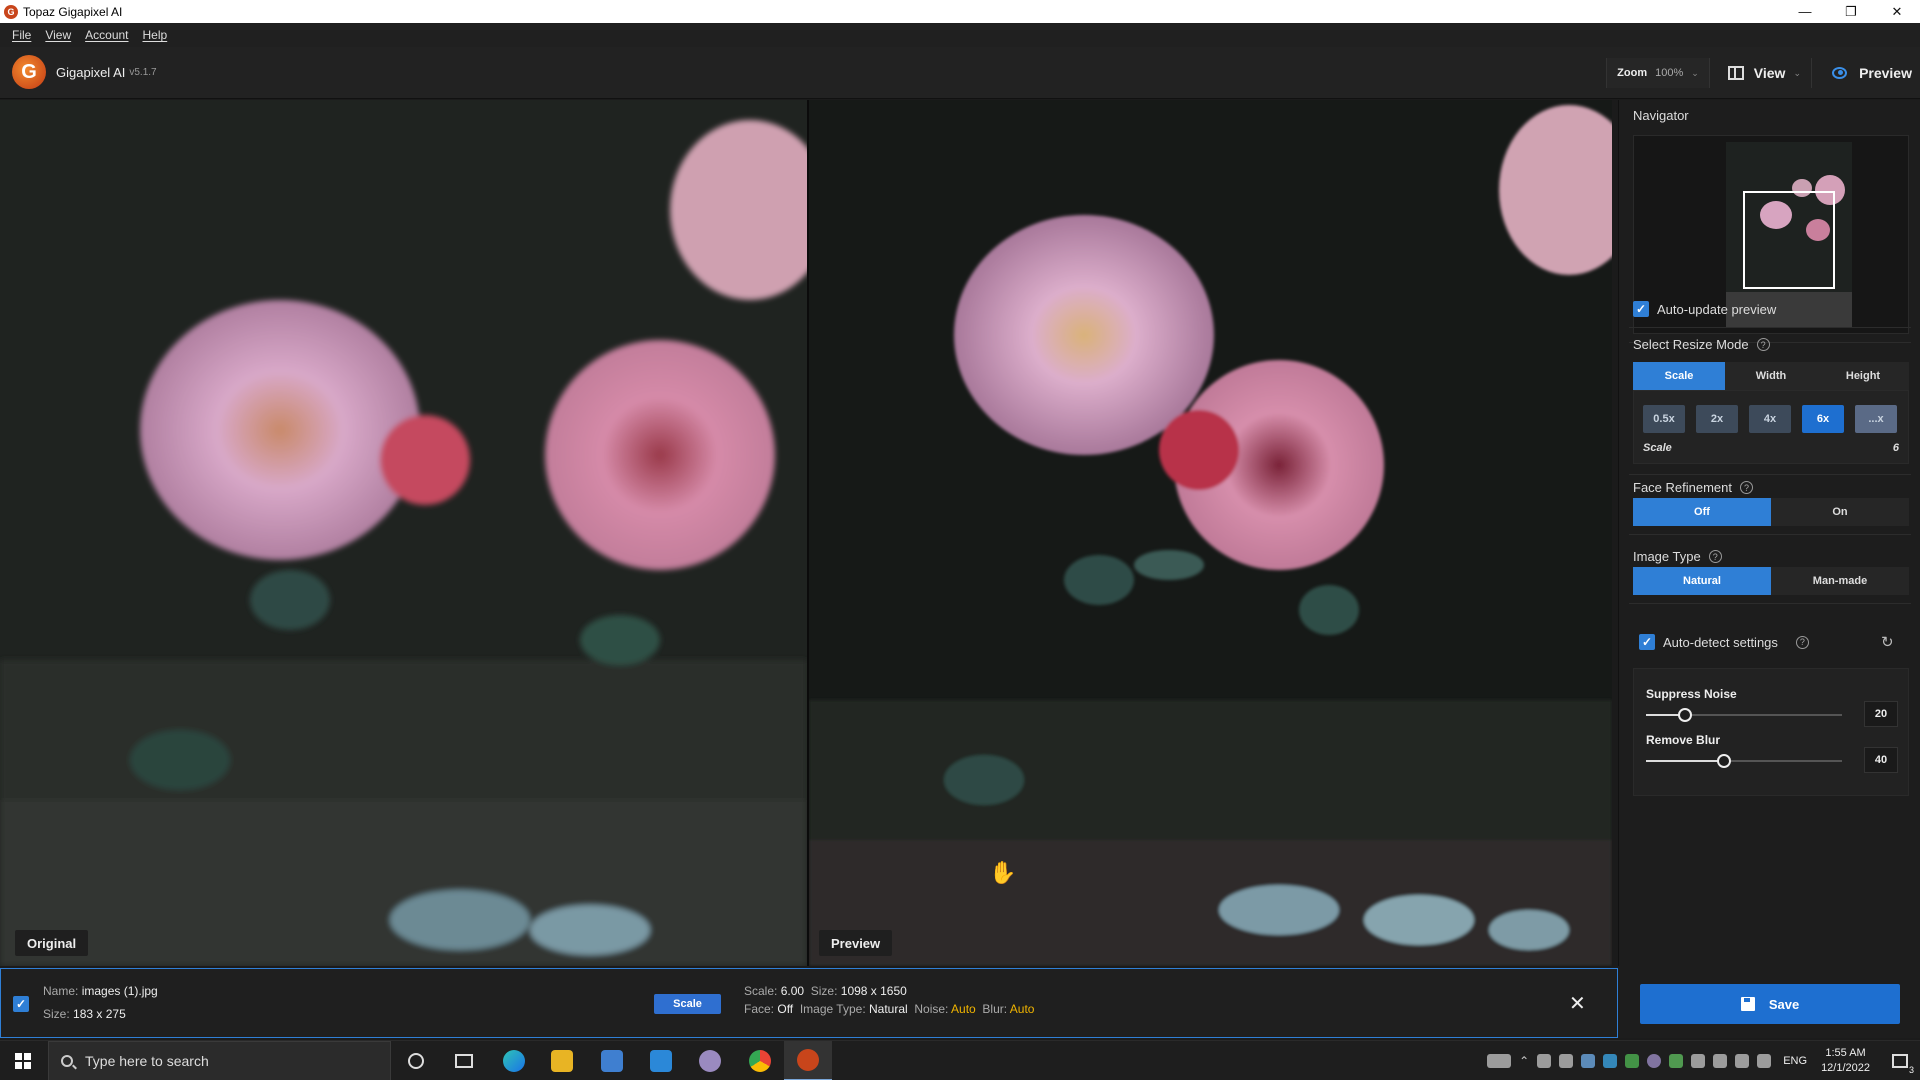  What do you see at coordinates (11, 11) in the screenshot?
I see `app-logo-icon: G` at bounding box center [11, 11].